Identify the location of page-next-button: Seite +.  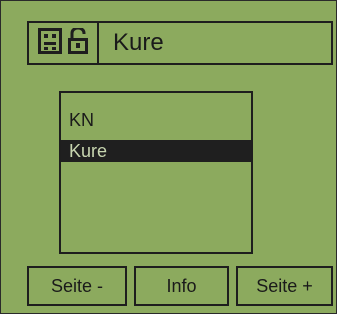
(284, 286).